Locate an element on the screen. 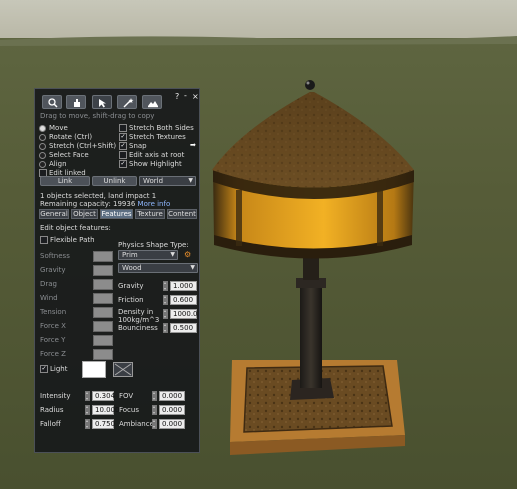  create-tool-button is located at coordinates (127, 102).